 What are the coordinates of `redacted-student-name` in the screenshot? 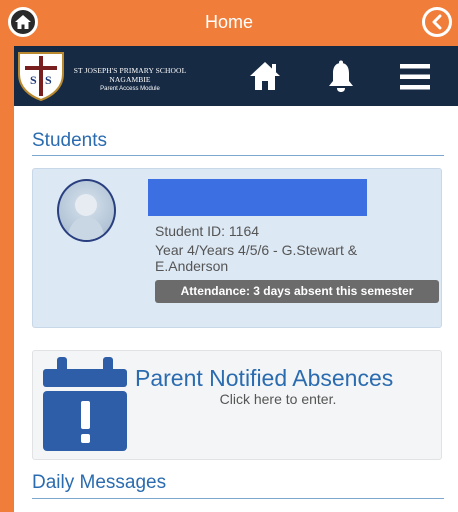 It's located at (257, 197).